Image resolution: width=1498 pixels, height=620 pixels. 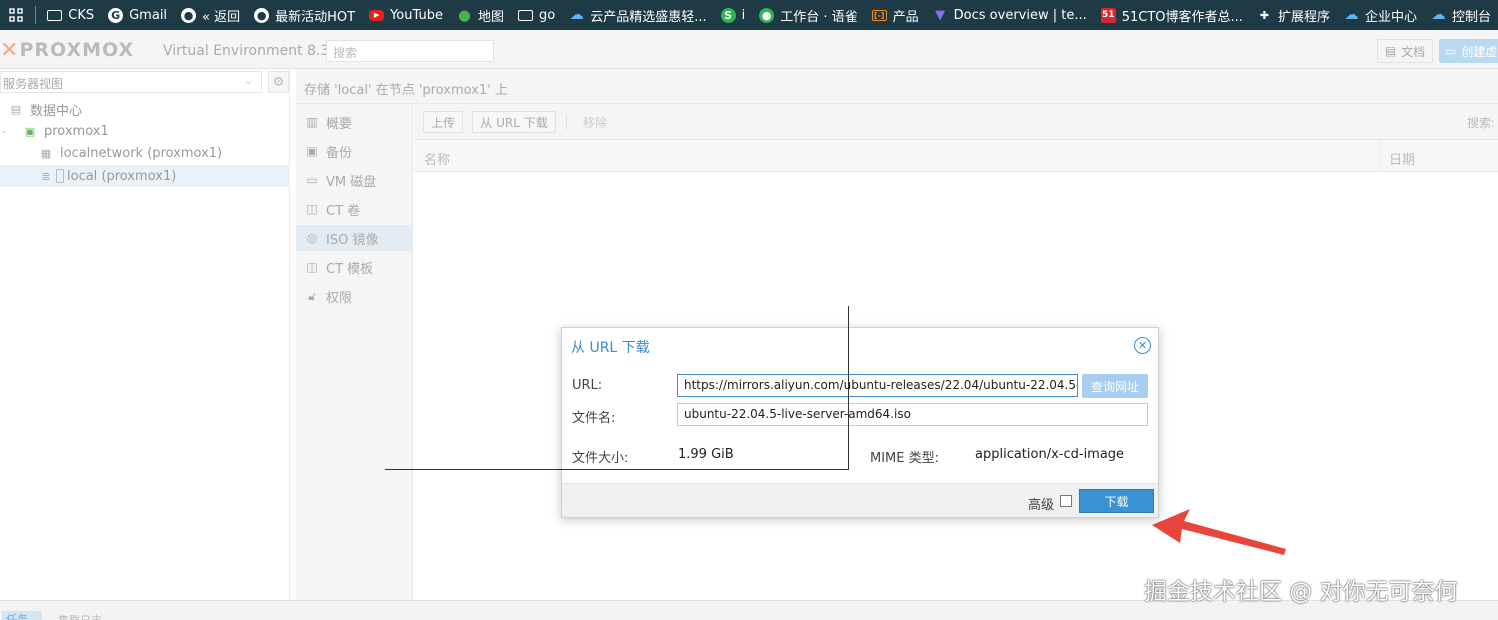 I want to click on toolbar-separator, so click(x=566, y=122).